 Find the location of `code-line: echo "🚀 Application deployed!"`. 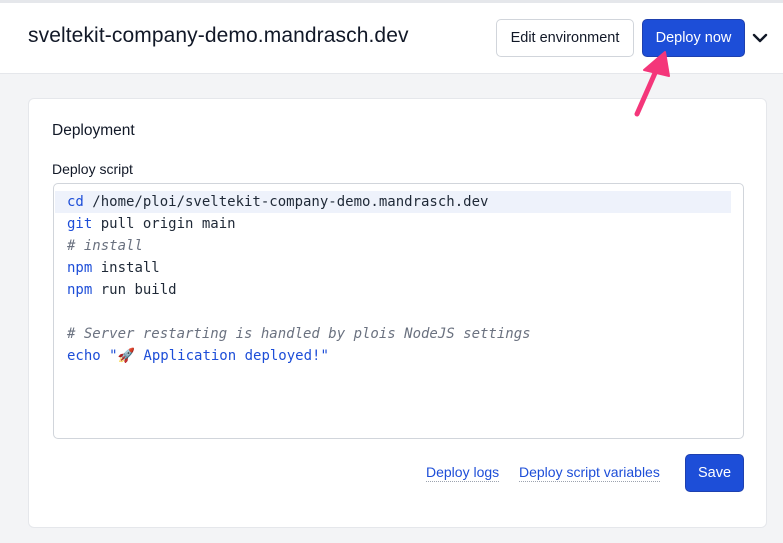

code-line: echo "🚀 Application deployed!" is located at coordinates (393, 356).